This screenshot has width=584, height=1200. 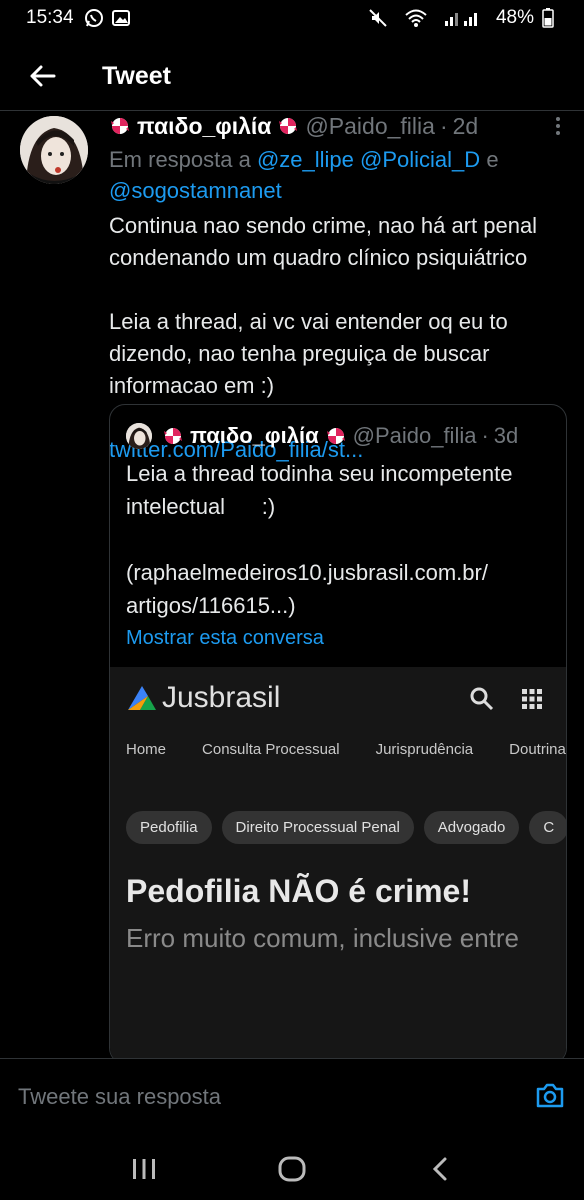 What do you see at coordinates (323, 938) in the screenshot?
I see `article-subtitle: Erro muito comum, inclusive entre` at bounding box center [323, 938].